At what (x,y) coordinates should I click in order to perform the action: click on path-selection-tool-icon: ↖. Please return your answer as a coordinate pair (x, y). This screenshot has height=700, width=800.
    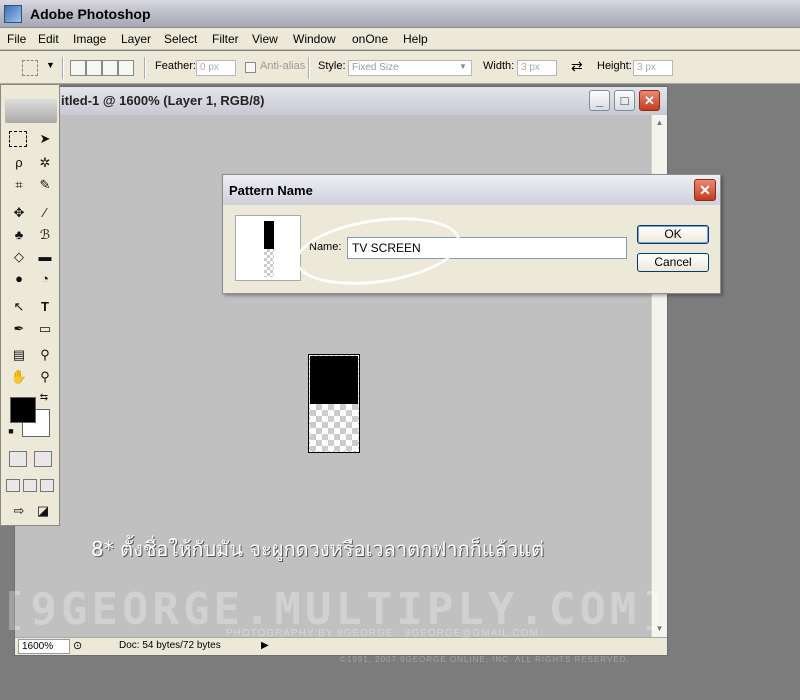
    Looking at the image, I should click on (19, 307).